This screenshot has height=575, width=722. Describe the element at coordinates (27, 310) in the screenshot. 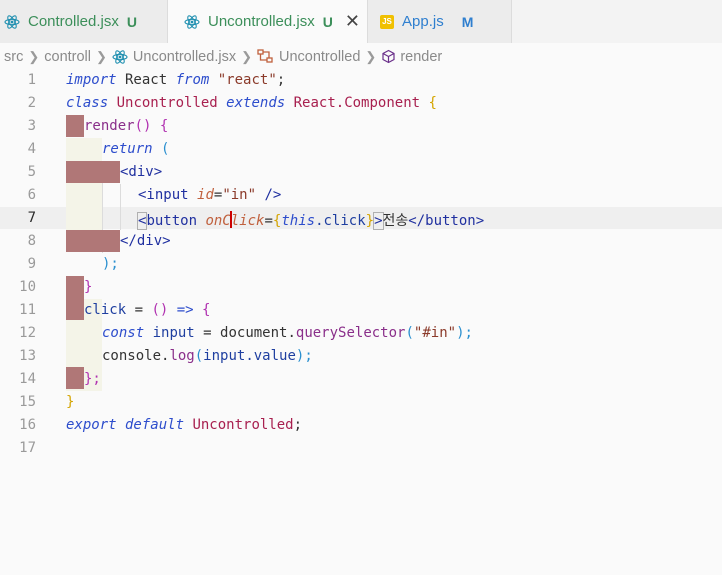

I see `line-number: 11` at that location.